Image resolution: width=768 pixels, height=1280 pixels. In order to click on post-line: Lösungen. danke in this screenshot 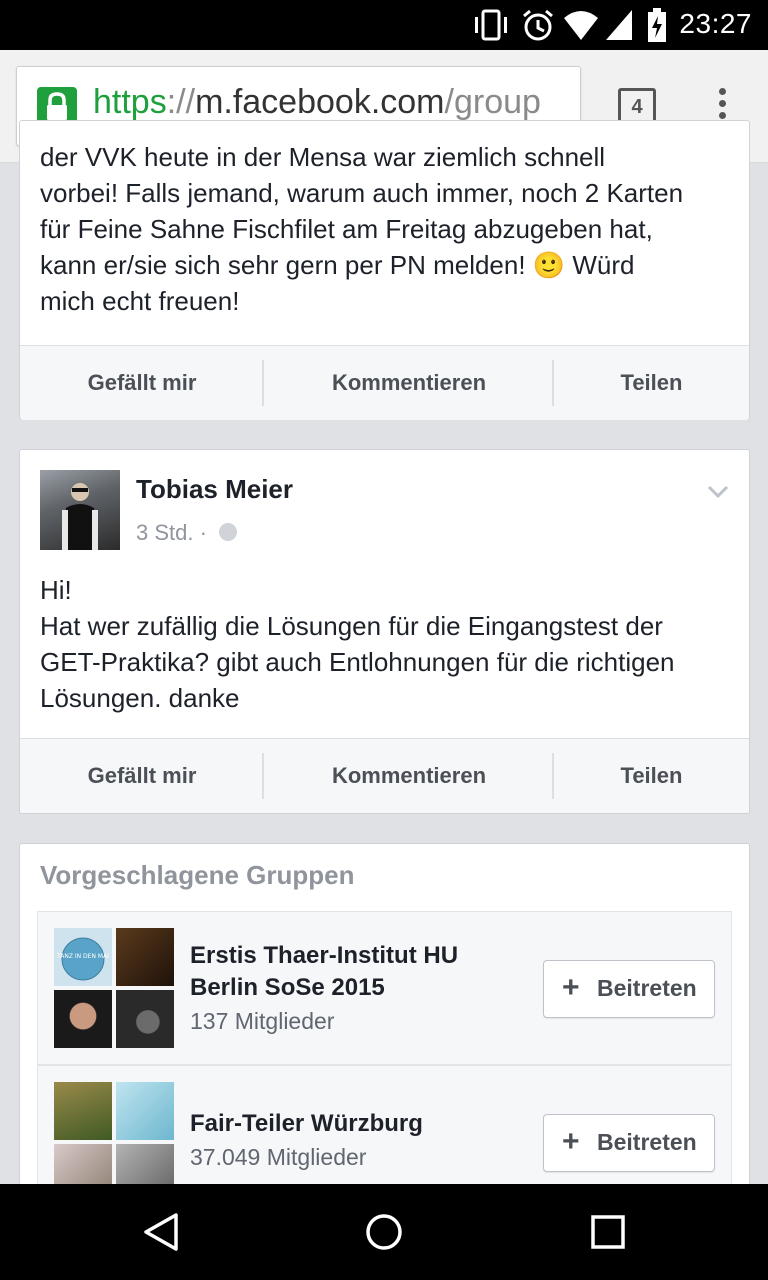, I will do `click(140, 698)`.